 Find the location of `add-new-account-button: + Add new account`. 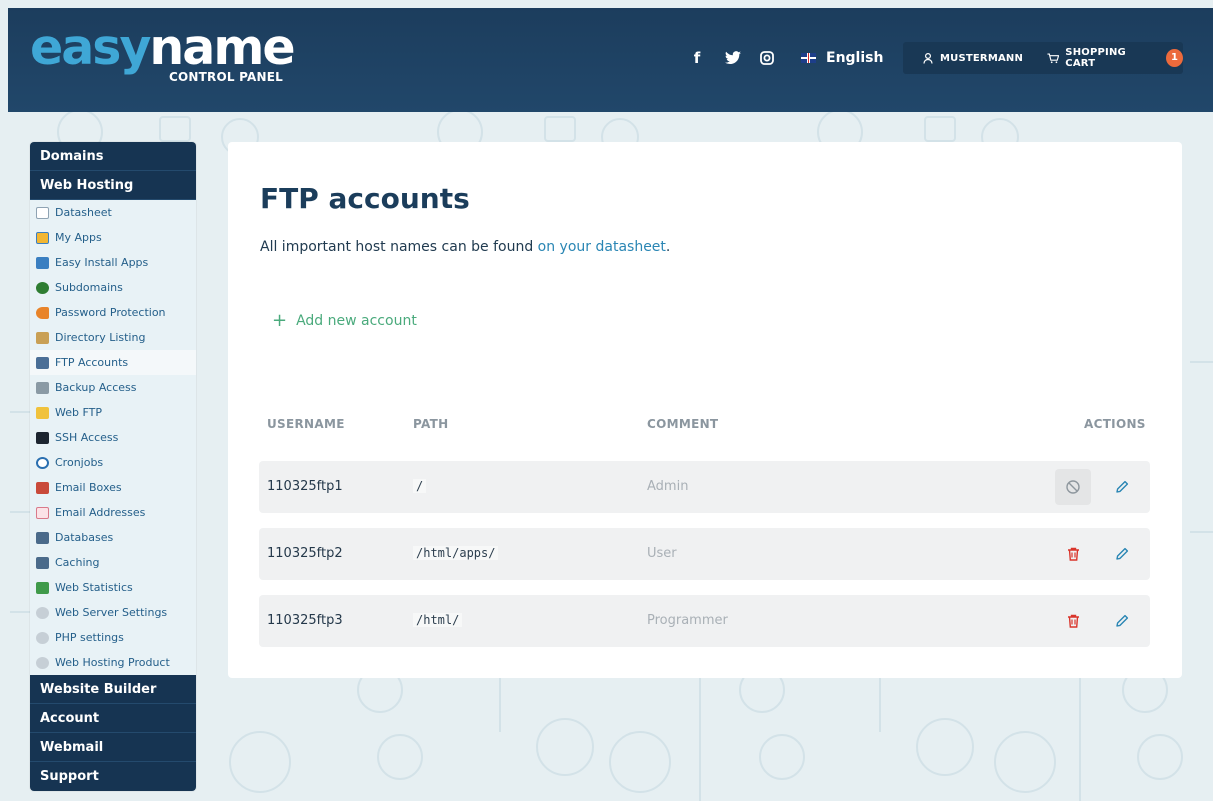

add-new-account-button: + Add new account is located at coordinates (344, 320).